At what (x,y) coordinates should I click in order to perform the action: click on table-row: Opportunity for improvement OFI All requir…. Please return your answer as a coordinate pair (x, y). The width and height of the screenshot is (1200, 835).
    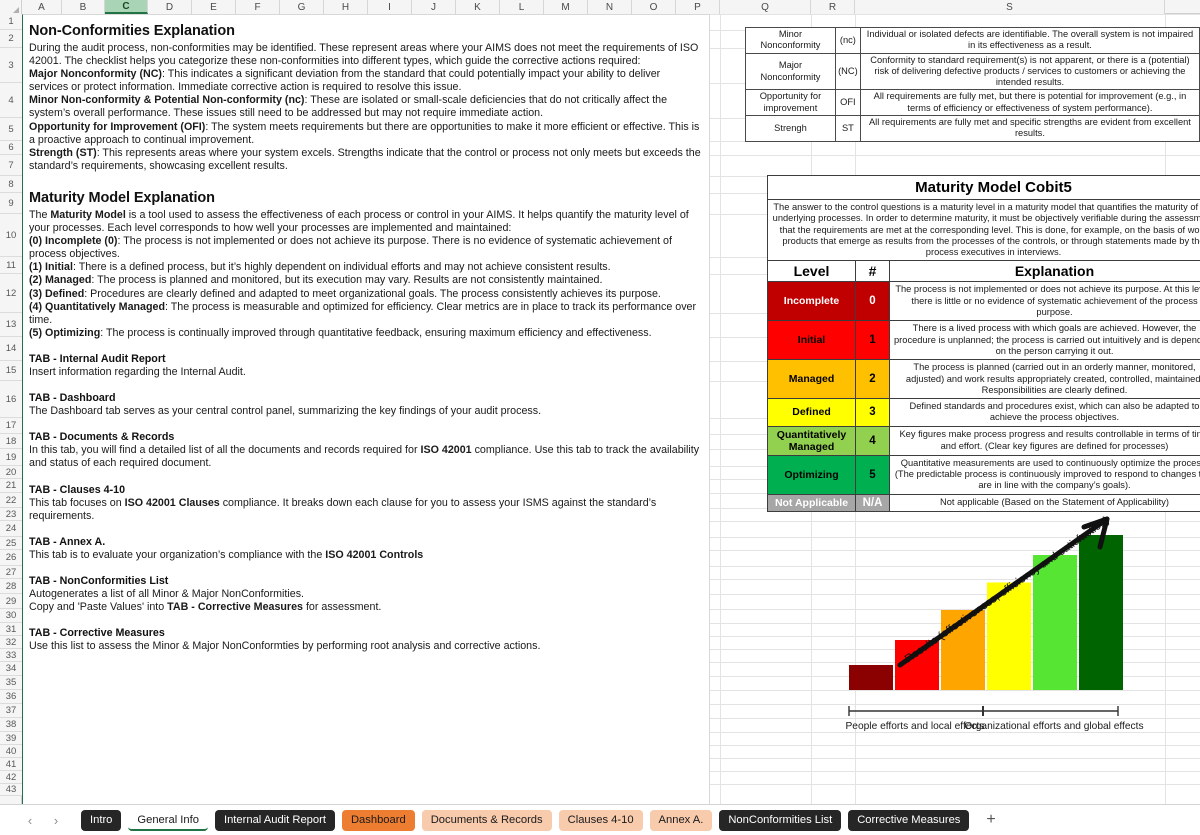
    Looking at the image, I should click on (972, 103).